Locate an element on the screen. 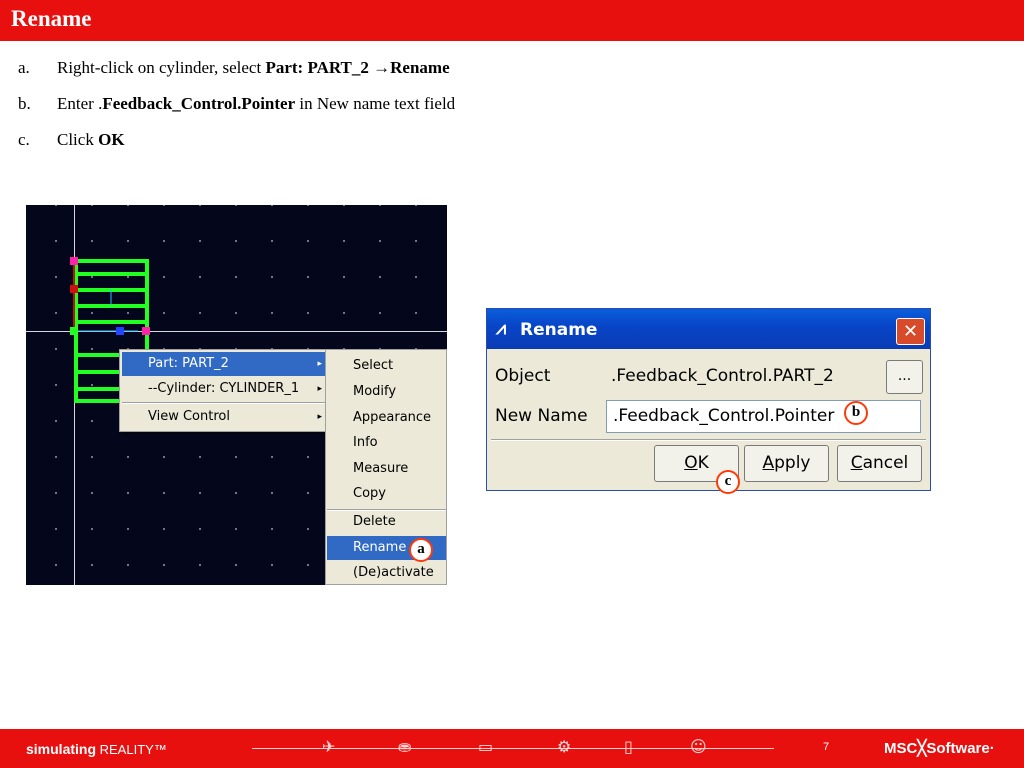 This screenshot has height=768, width=1024. dialog-separator is located at coordinates (708, 440).